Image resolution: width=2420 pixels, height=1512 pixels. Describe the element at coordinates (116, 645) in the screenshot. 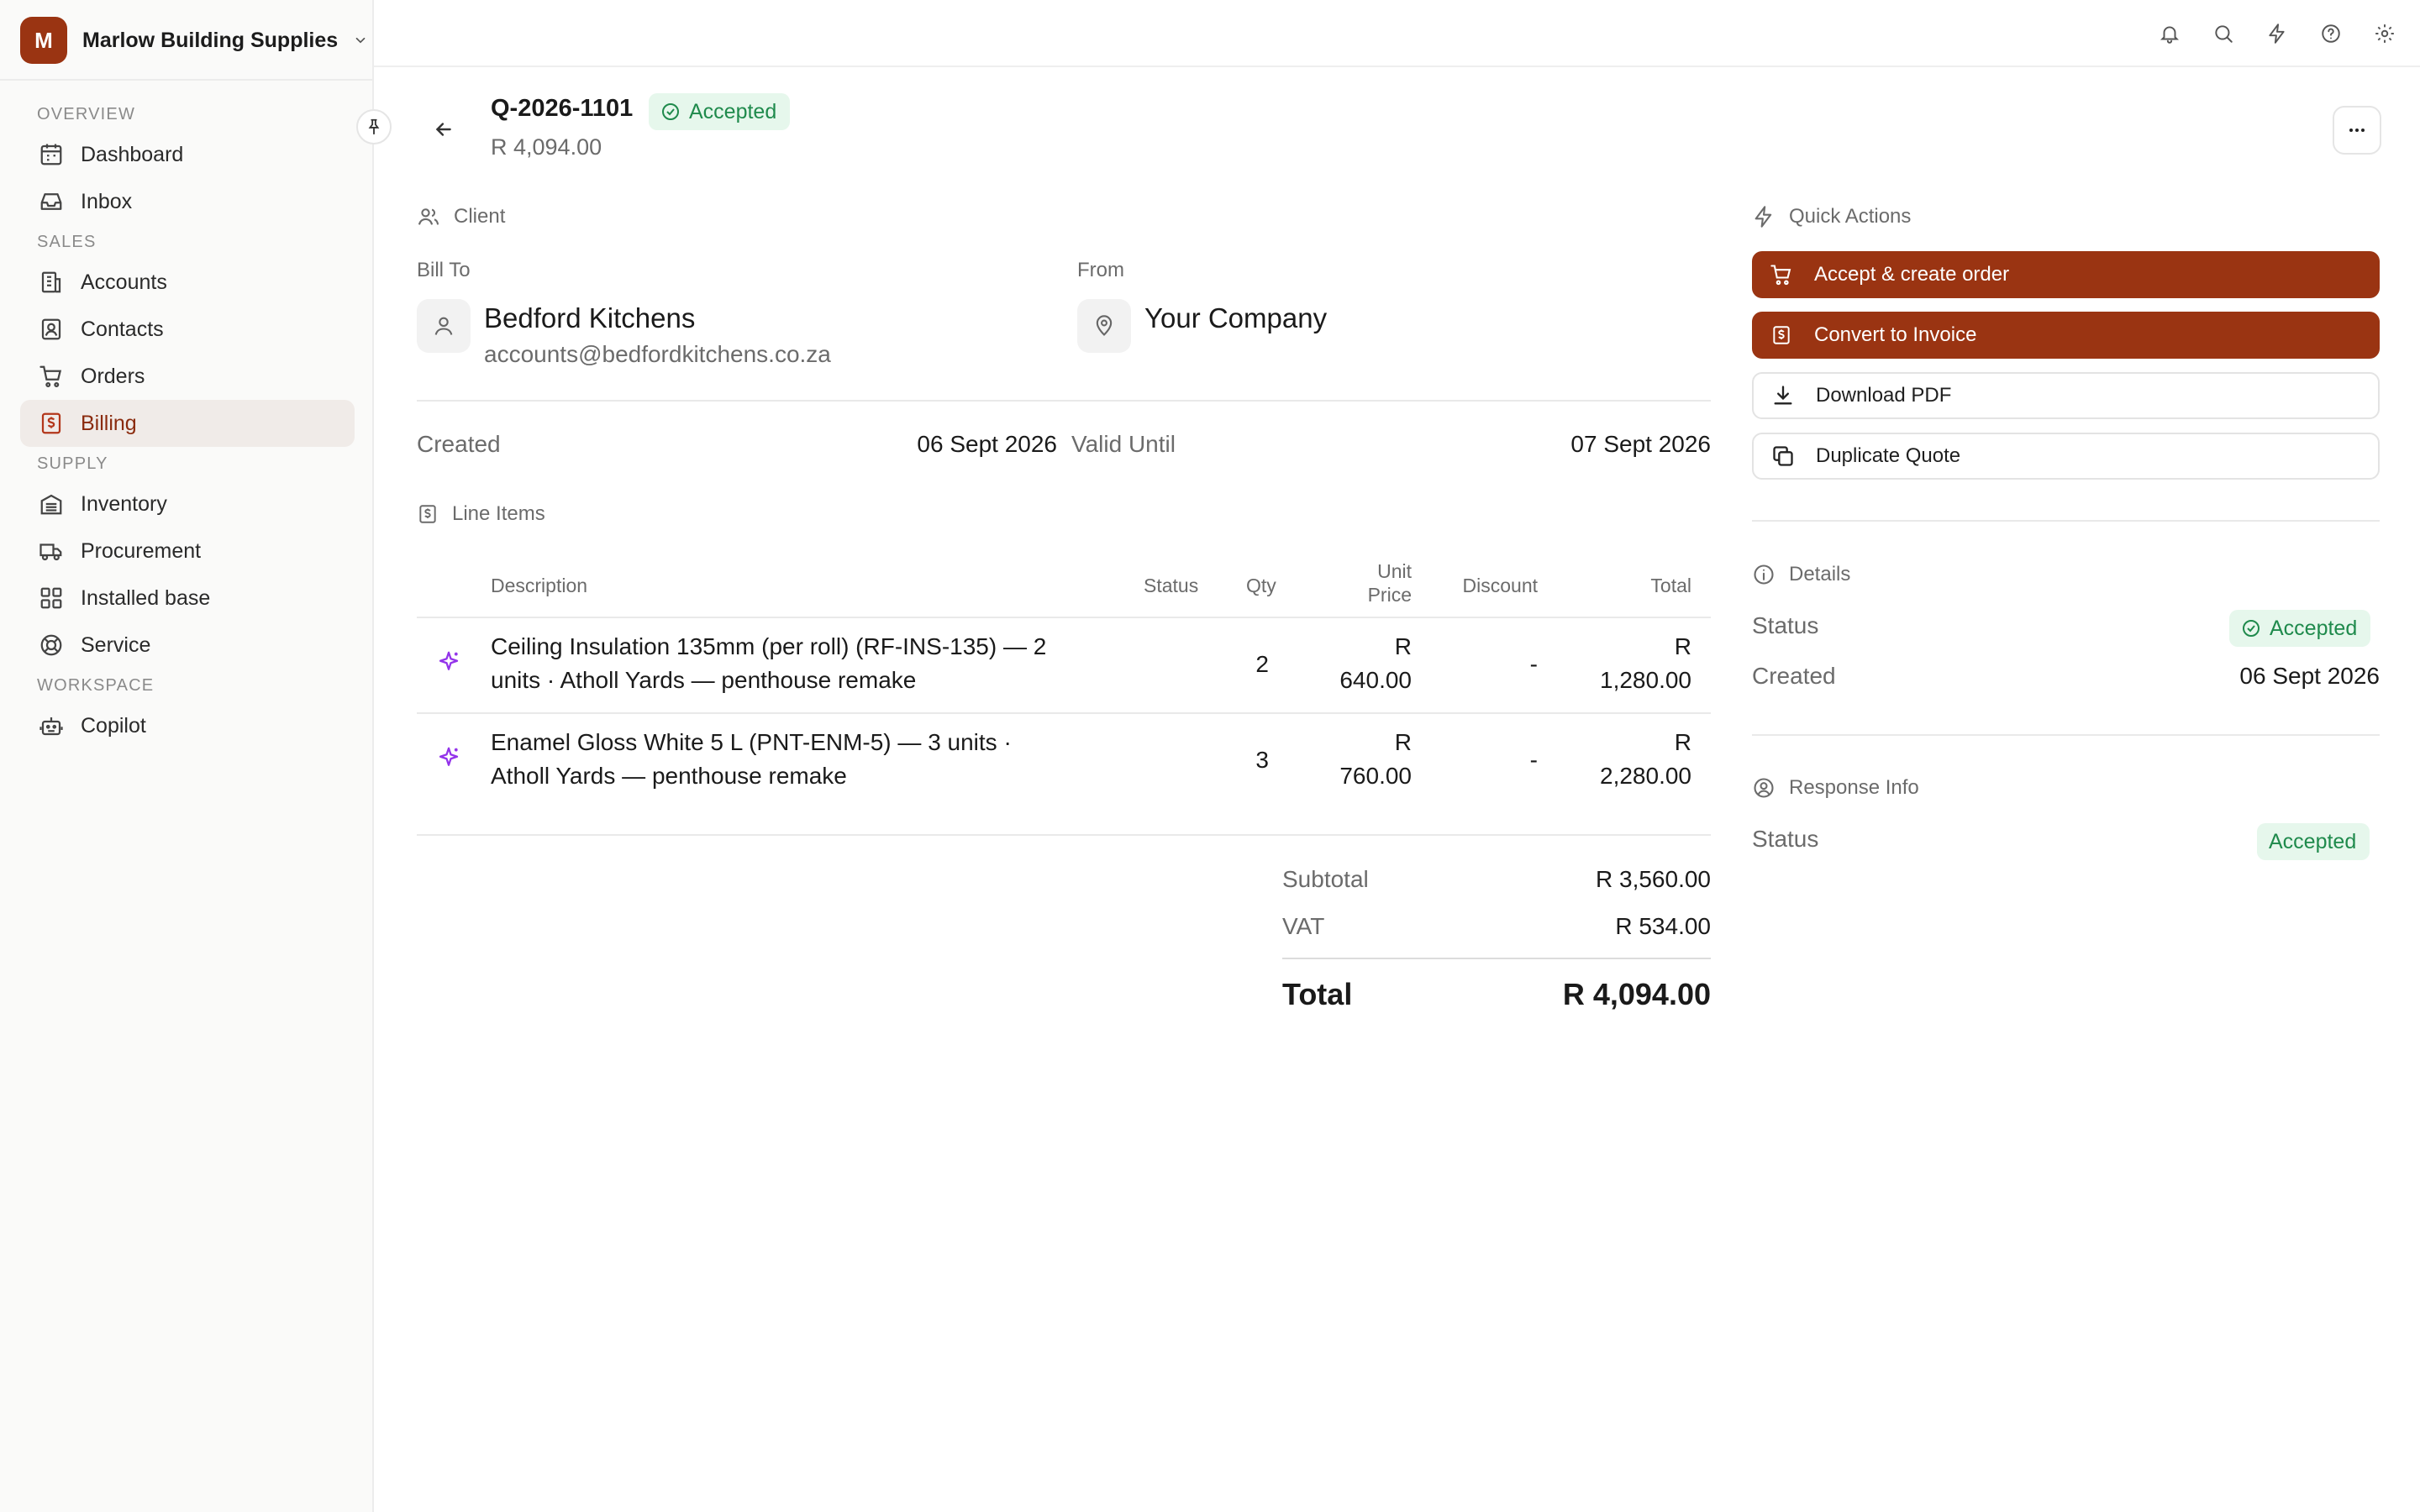

I see `sidebar-item-label: Service` at that location.